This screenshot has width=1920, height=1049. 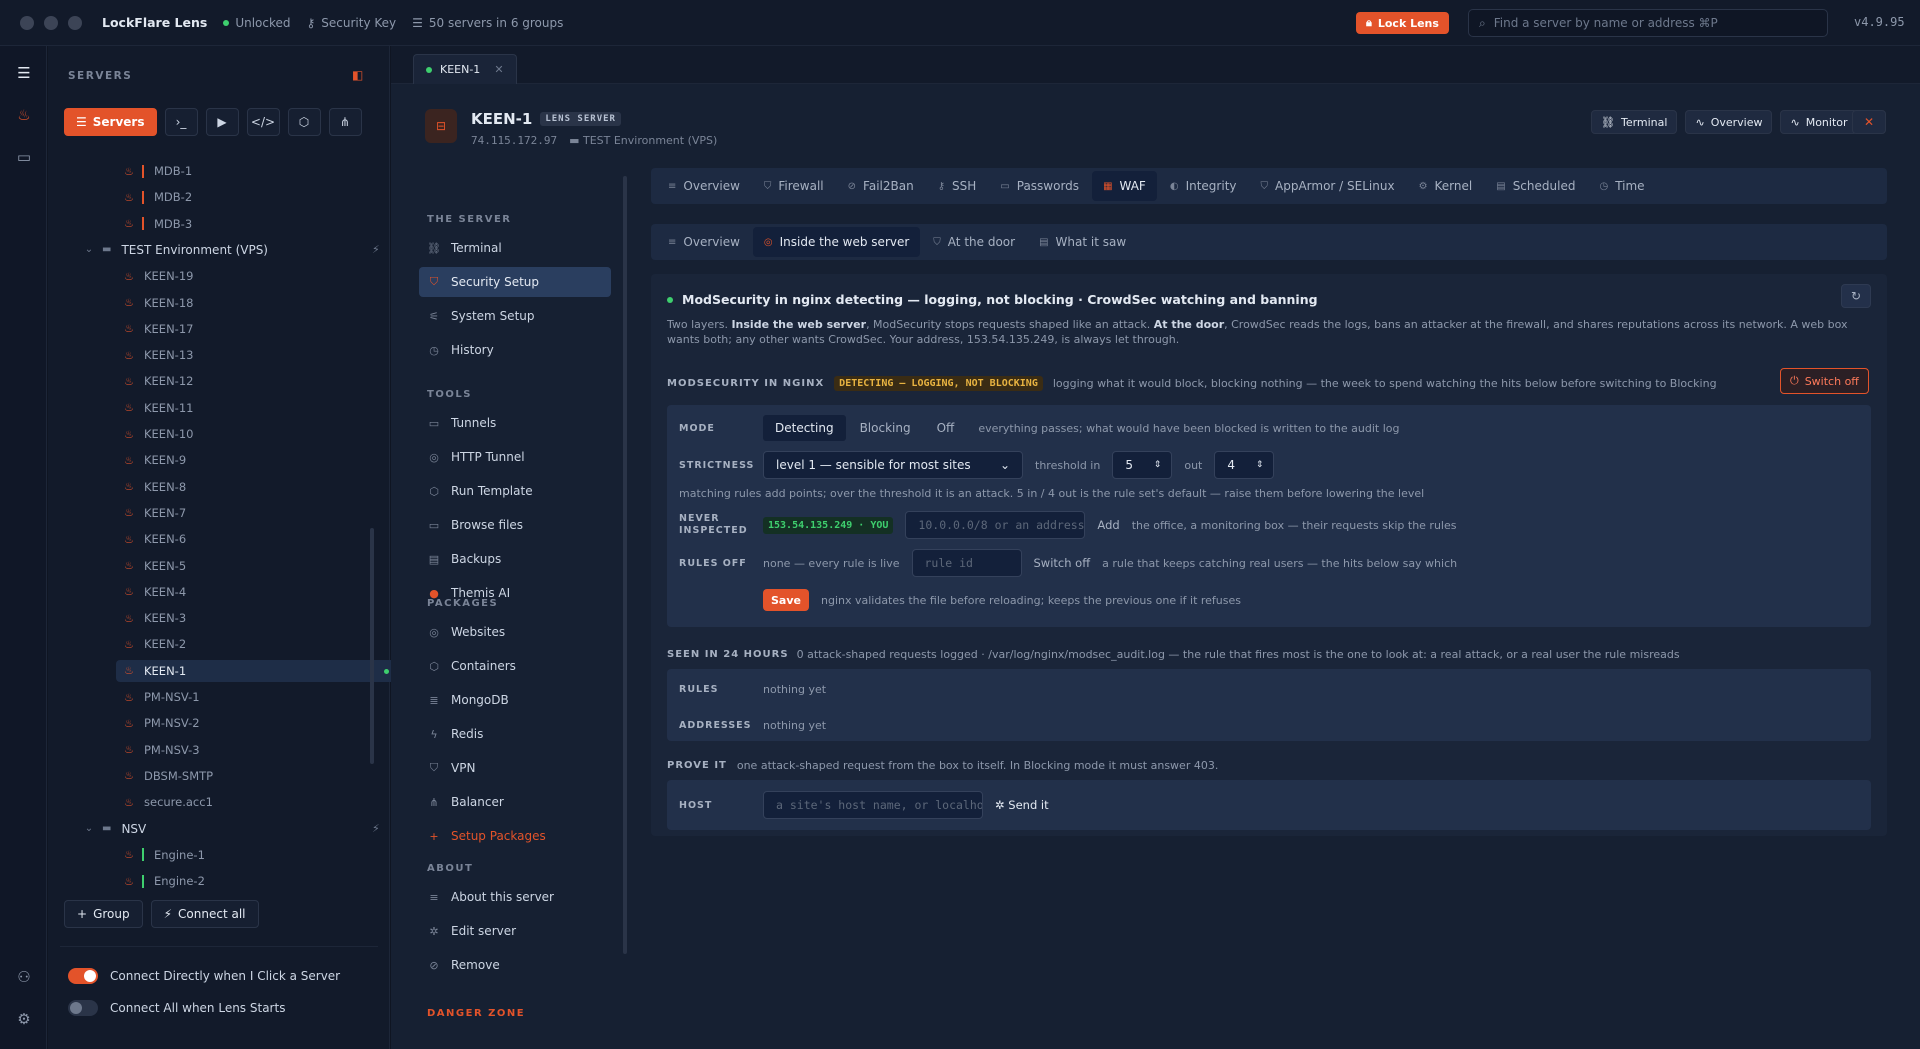 I want to click on add-address-button: Add, so click(x=1108, y=525).